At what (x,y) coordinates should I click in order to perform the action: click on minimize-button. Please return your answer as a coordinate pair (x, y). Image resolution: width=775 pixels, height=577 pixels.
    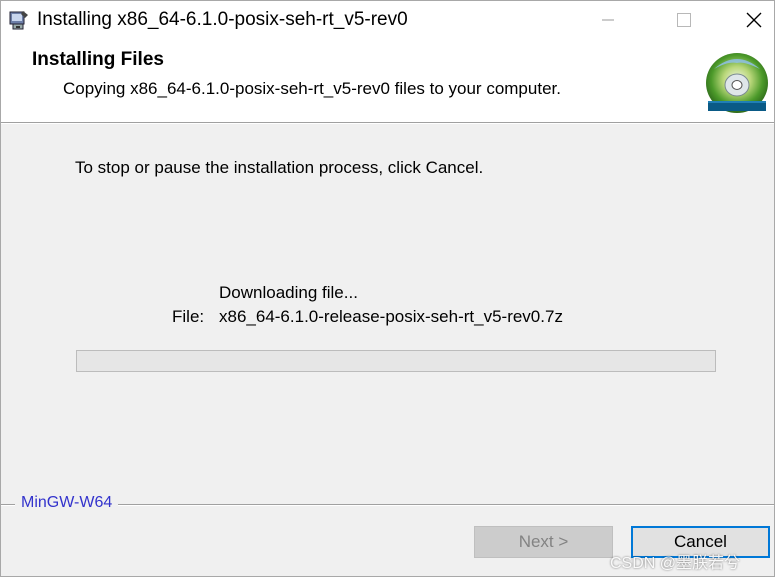
    Looking at the image, I should click on (608, 20).